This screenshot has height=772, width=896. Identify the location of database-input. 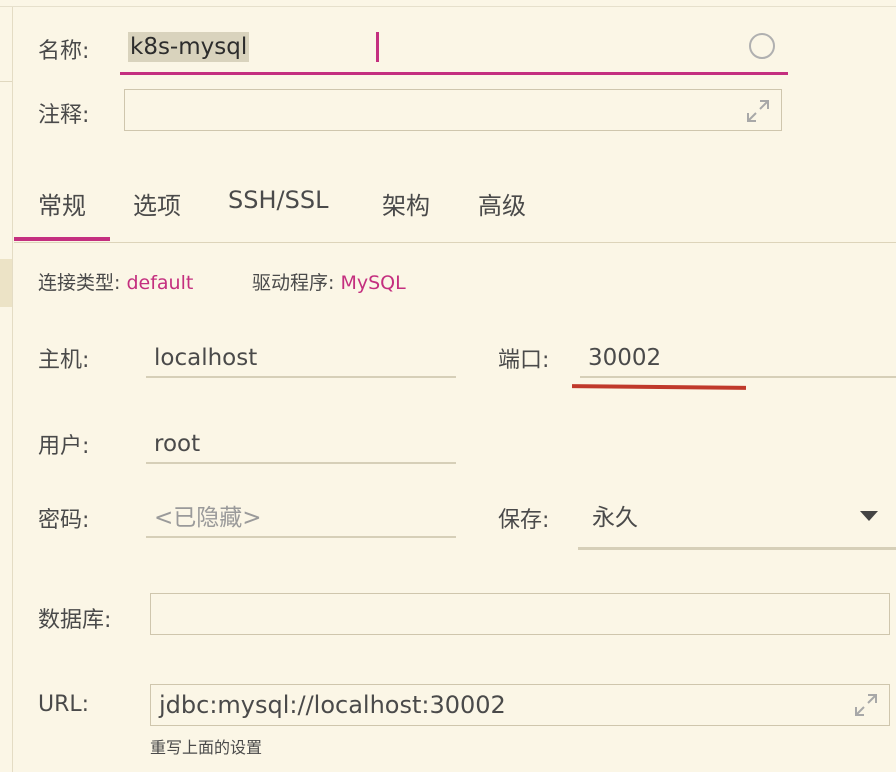
(520, 614).